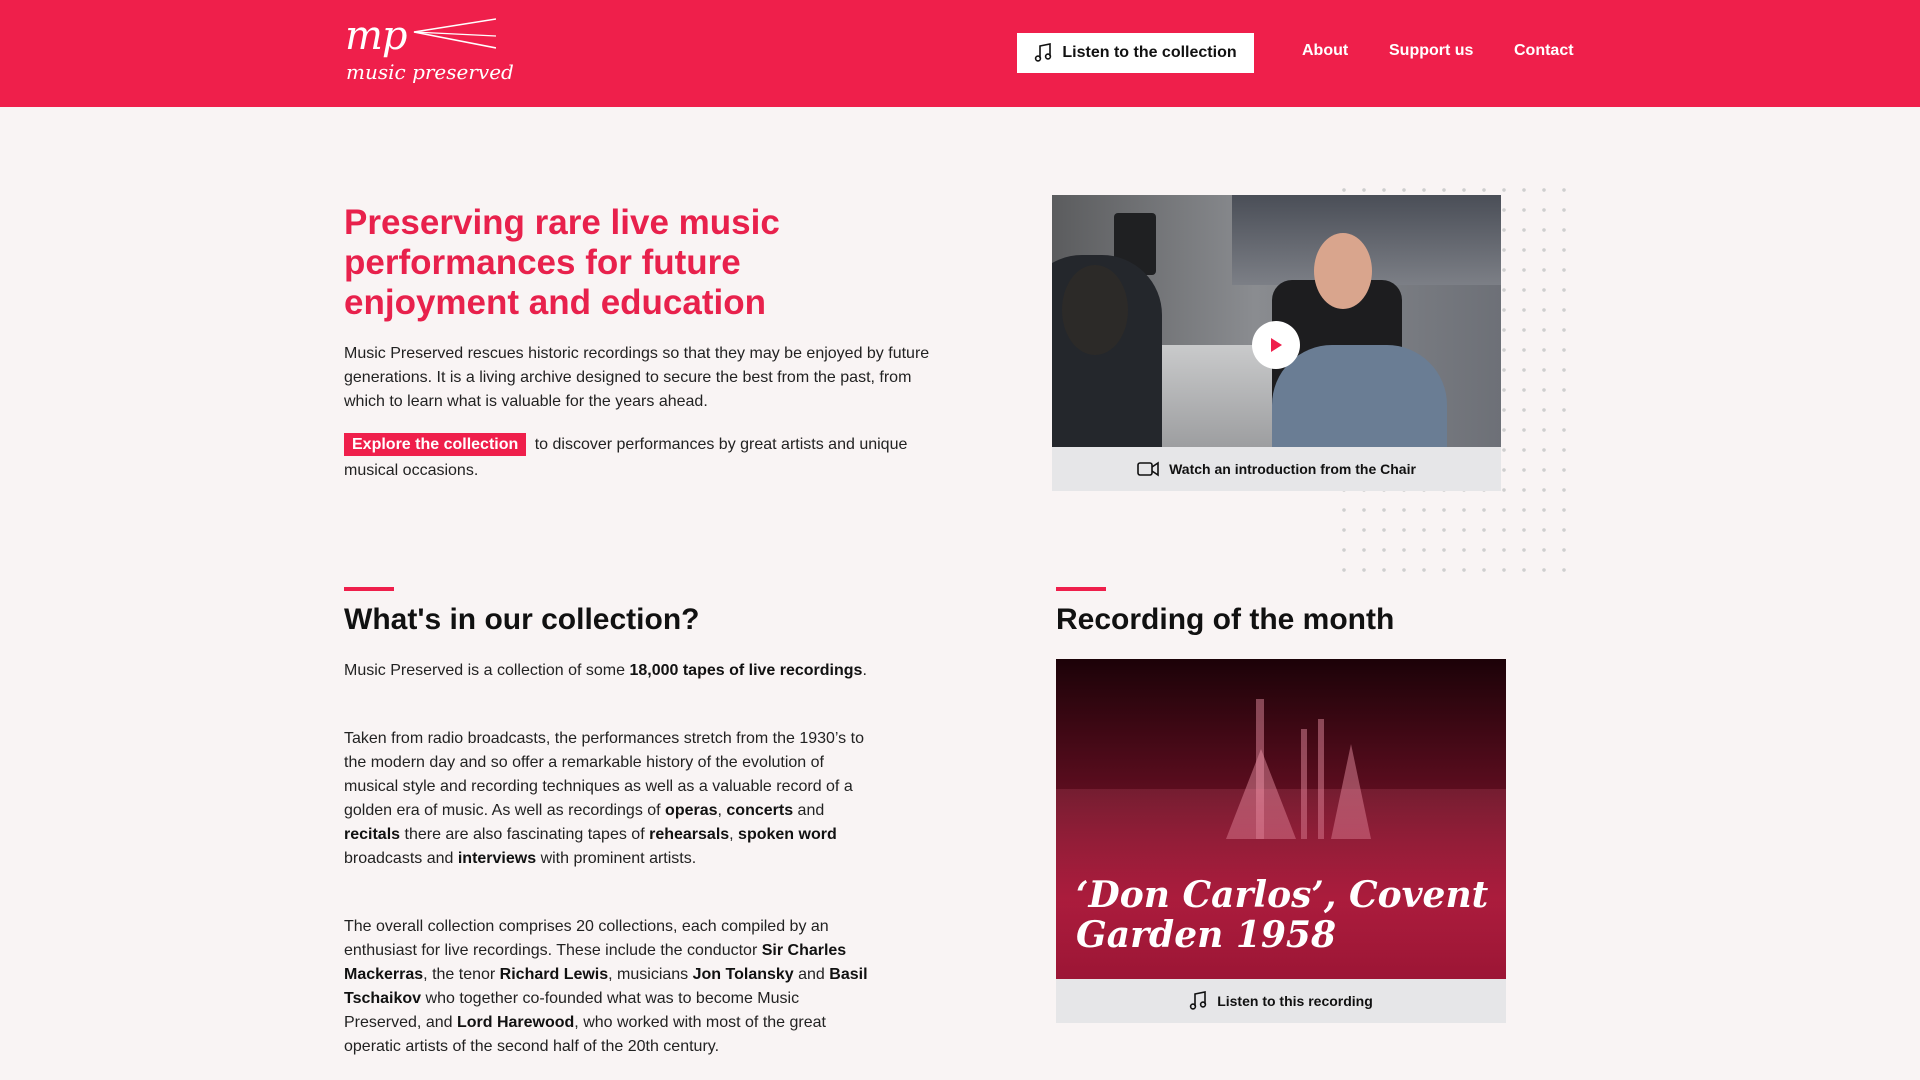 The image size is (1920, 1080). What do you see at coordinates (1281, 819) in the screenshot?
I see `recording-of-month-image: ‘Don Carlos’, Covent Garden 1958` at bounding box center [1281, 819].